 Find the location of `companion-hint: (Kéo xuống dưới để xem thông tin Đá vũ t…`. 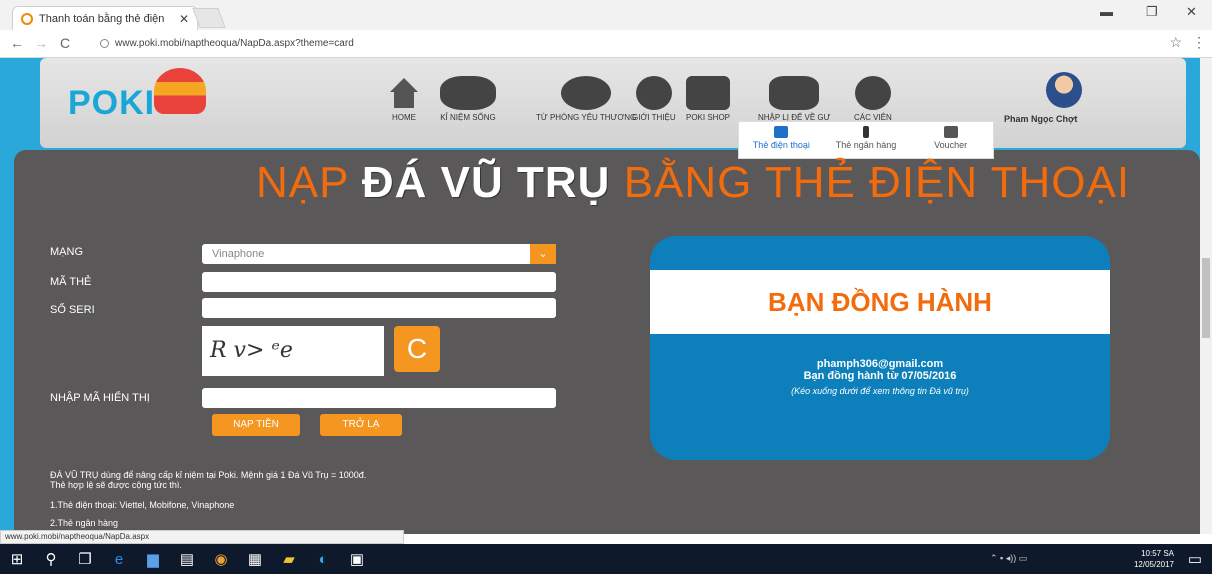

companion-hint: (Kéo xuống dưới để xem thông tin Đá vũ t… is located at coordinates (880, 391).